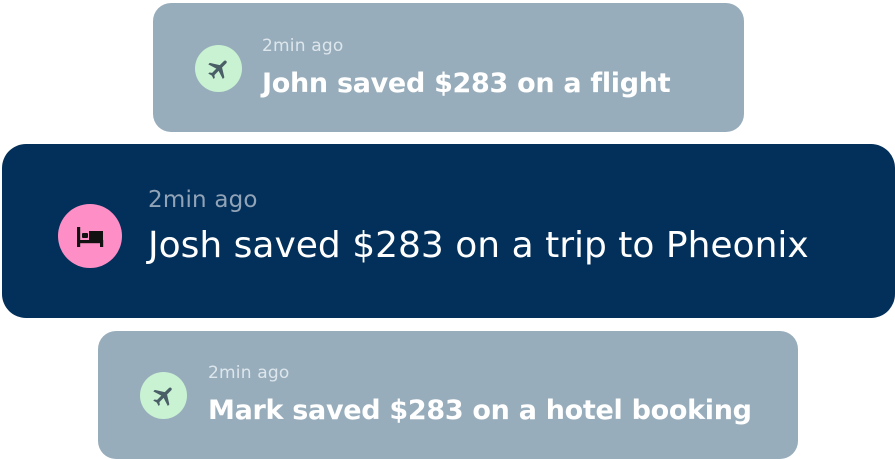 This screenshot has width=895, height=459. What do you see at coordinates (90, 236) in the screenshot?
I see `bed-icon` at bounding box center [90, 236].